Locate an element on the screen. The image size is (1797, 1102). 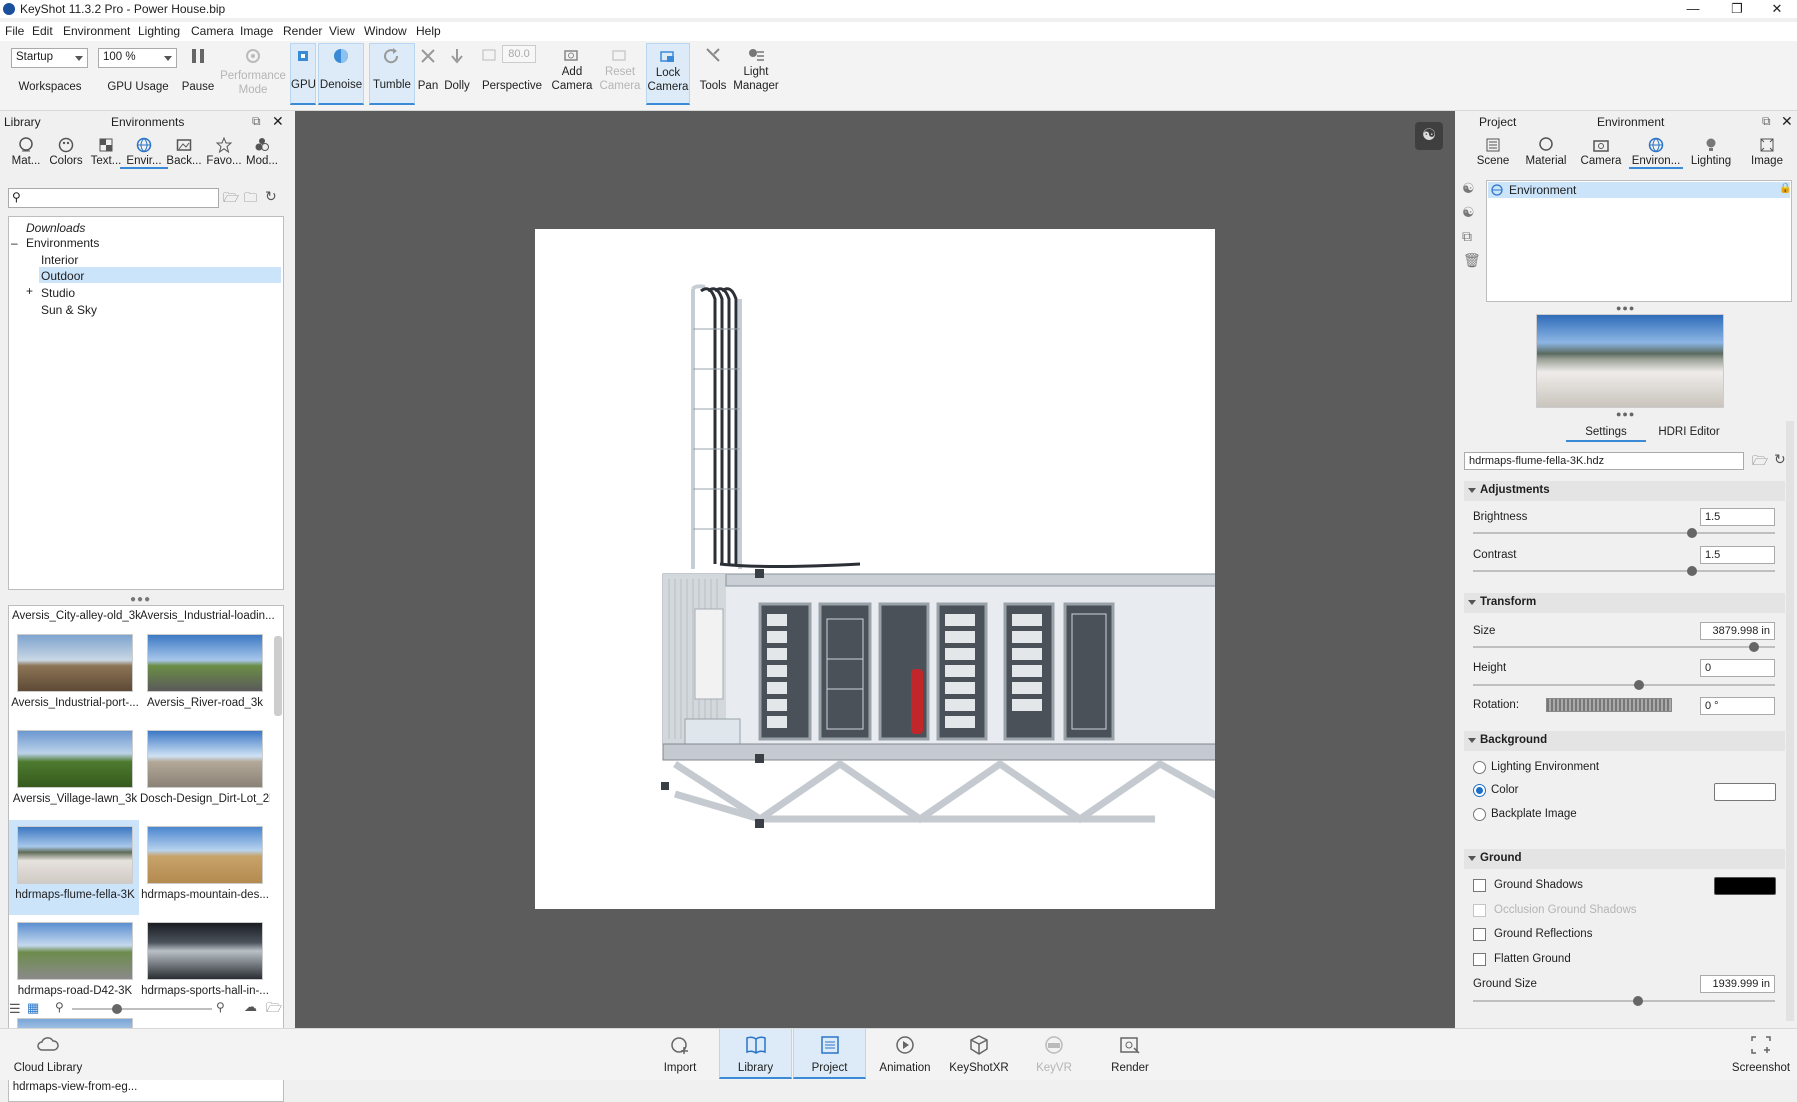
tab-camera: Camera is located at coordinates (1601, 152).